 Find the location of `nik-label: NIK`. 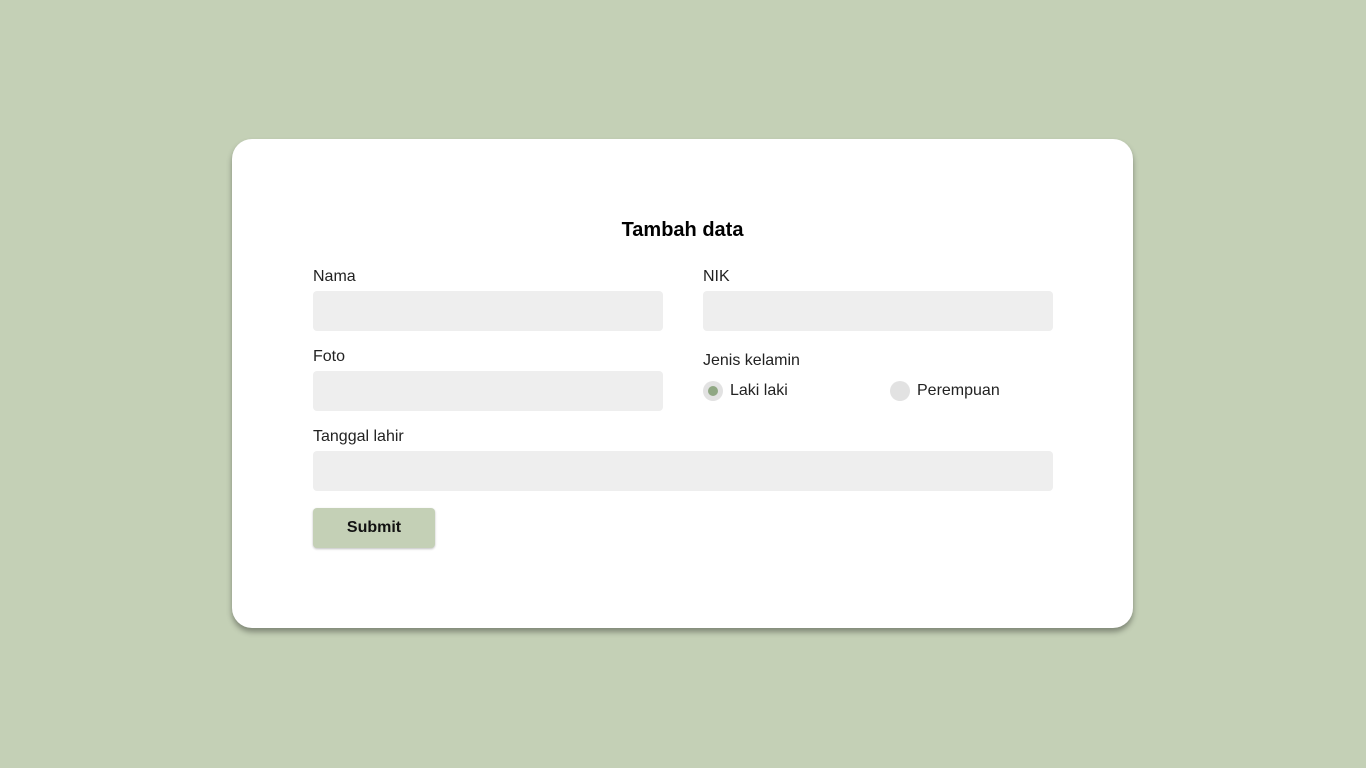

nik-label: NIK is located at coordinates (716, 276).